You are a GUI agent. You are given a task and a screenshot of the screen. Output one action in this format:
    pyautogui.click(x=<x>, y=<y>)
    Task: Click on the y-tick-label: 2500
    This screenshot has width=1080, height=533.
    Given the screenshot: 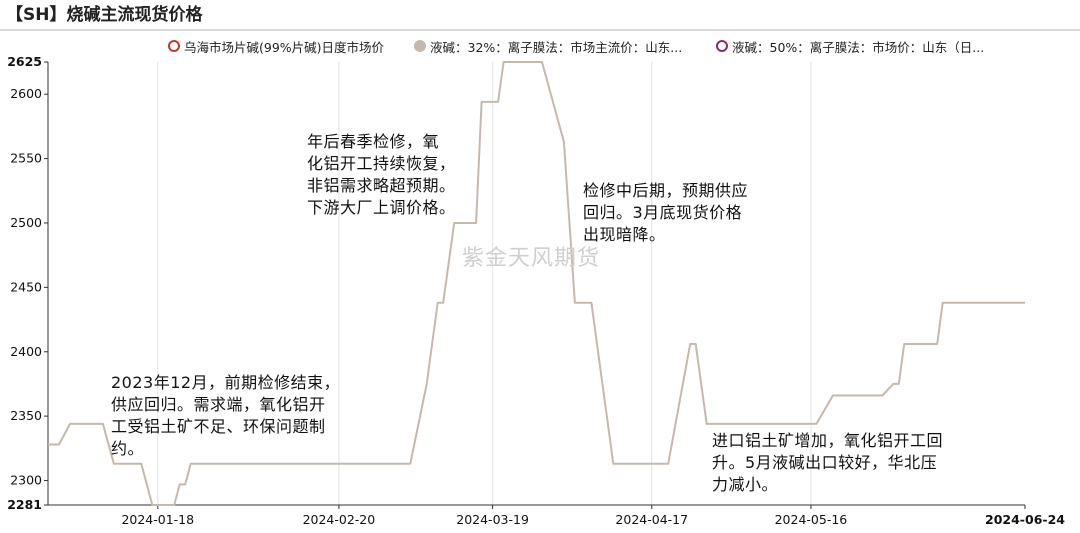 What is the action you would take?
    pyautogui.click(x=26, y=222)
    